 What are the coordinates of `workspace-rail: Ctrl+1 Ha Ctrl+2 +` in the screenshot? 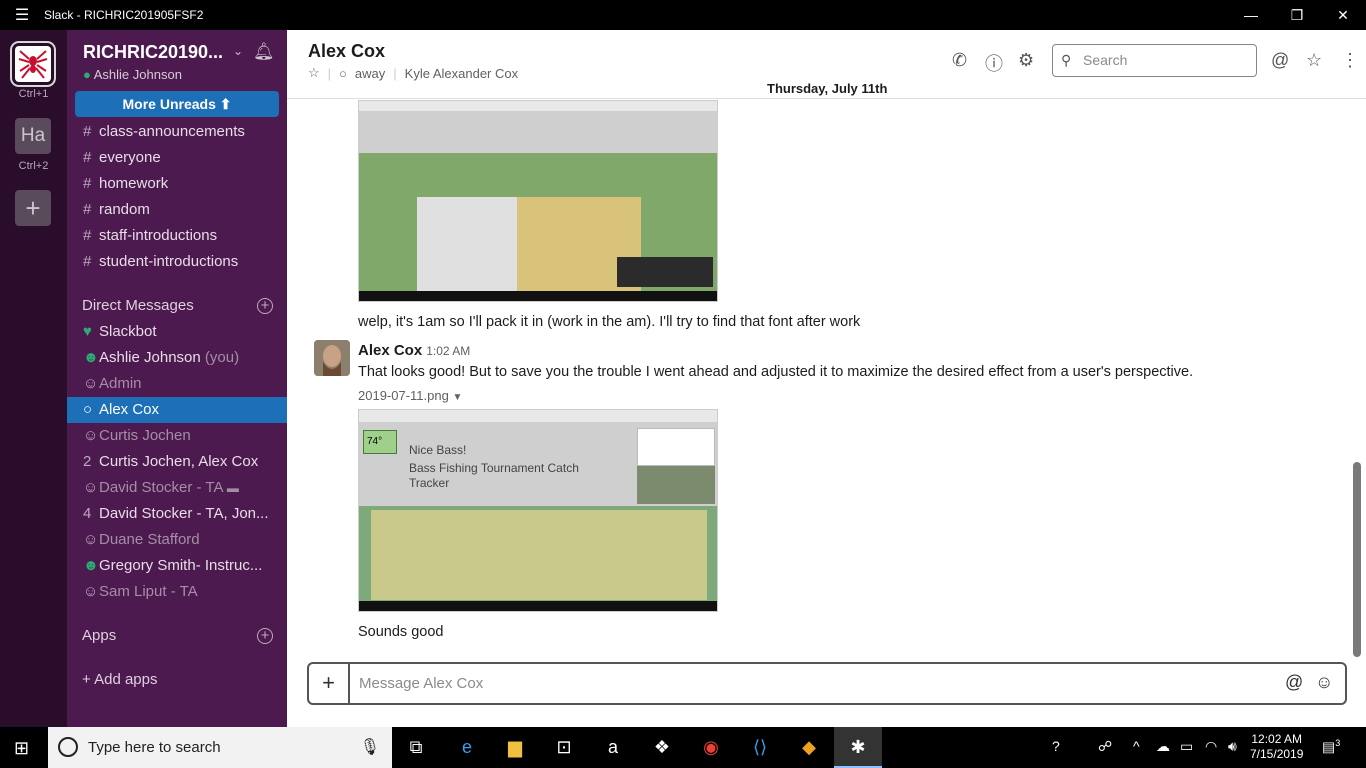 It's located at (33, 378).